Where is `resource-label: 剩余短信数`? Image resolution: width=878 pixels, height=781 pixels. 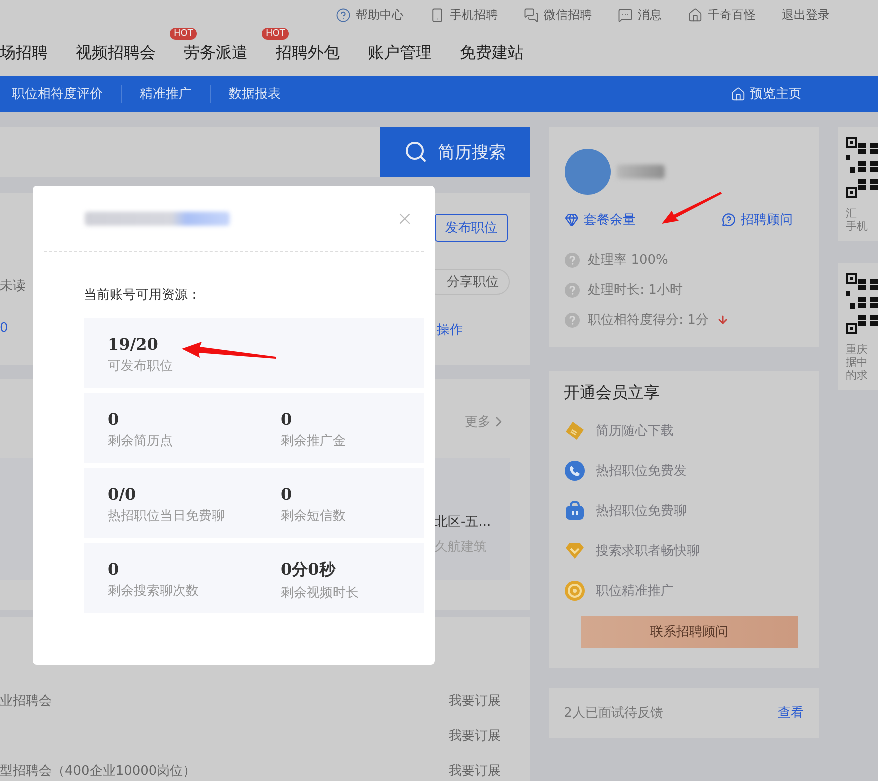
resource-label: 剩余短信数 is located at coordinates (313, 516).